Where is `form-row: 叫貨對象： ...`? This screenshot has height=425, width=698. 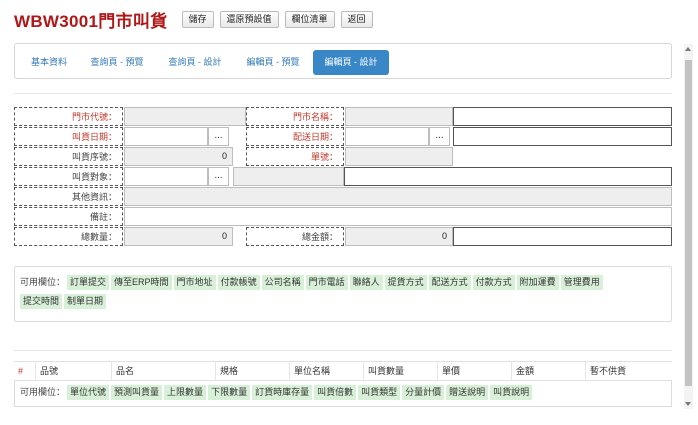 form-row: 叫貨對象： ... is located at coordinates (343, 176).